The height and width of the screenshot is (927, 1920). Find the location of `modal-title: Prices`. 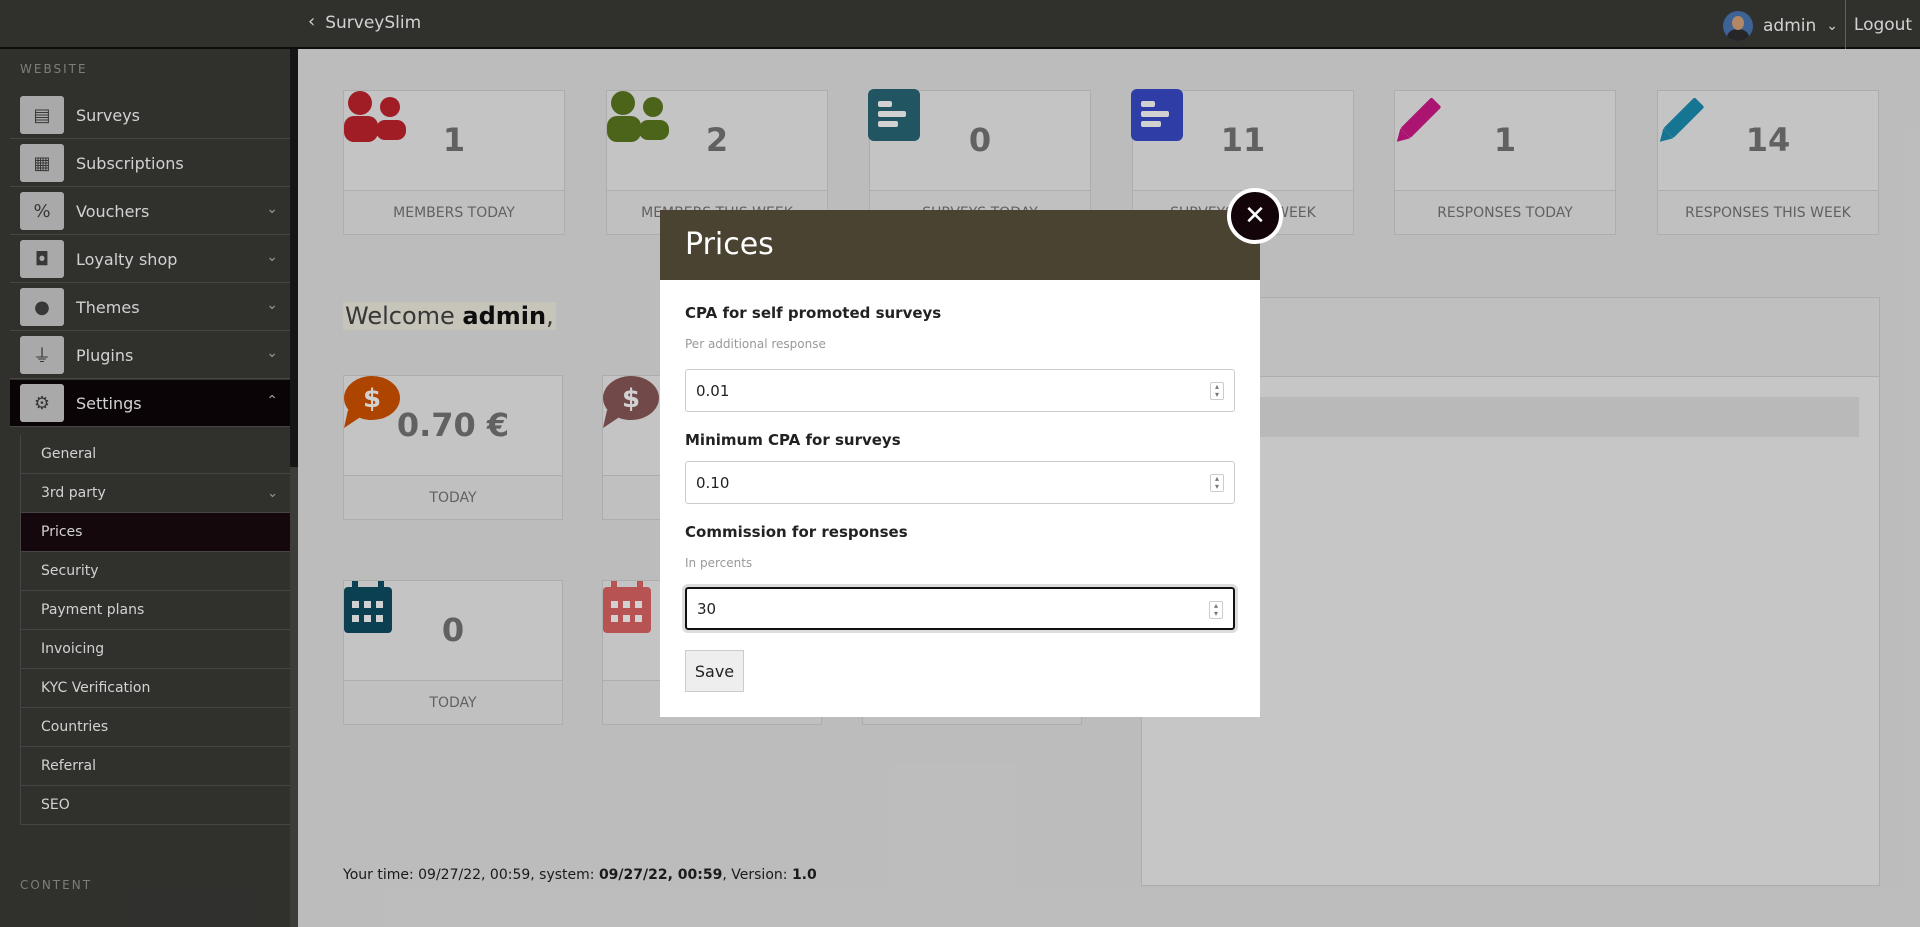

modal-title: Prices is located at coordinates (960, 245).